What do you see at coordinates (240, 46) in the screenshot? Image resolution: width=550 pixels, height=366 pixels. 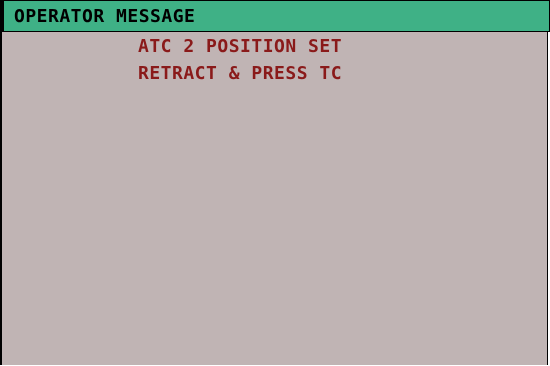 I see `message-line: ATC 2 POSITION SET` at bounding box center [240, 46].